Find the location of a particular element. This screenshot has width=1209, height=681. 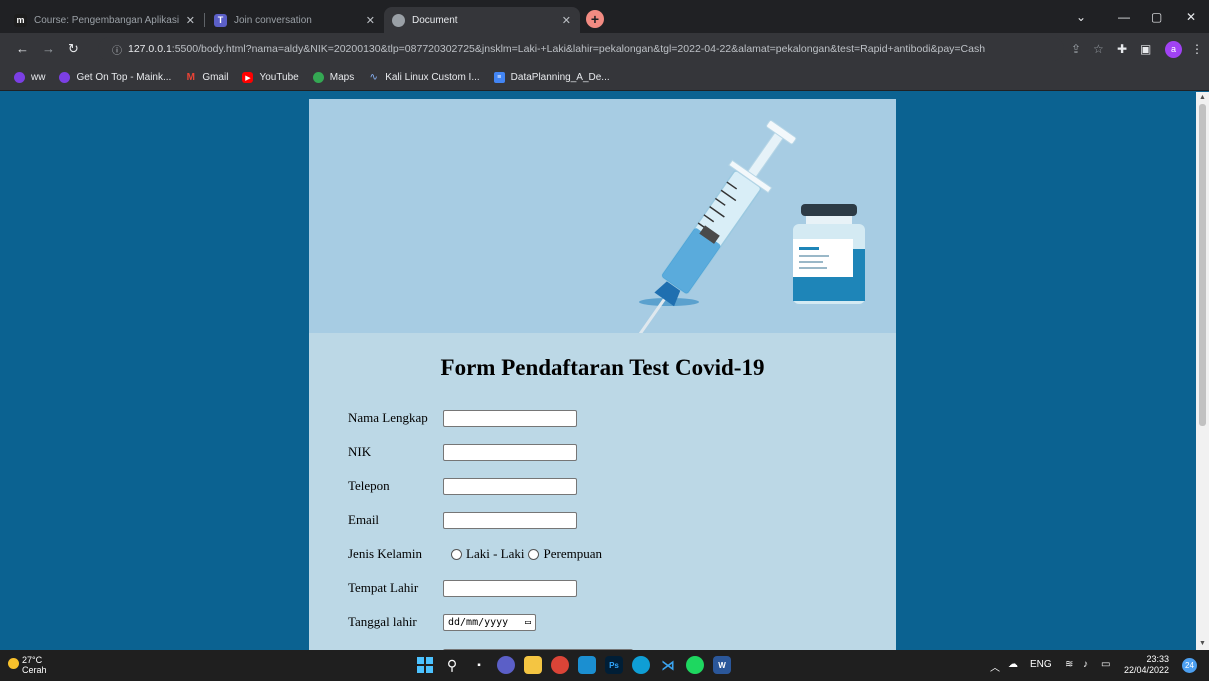

chevron-up-icon: ︿ is located at coordinates (995, 666).